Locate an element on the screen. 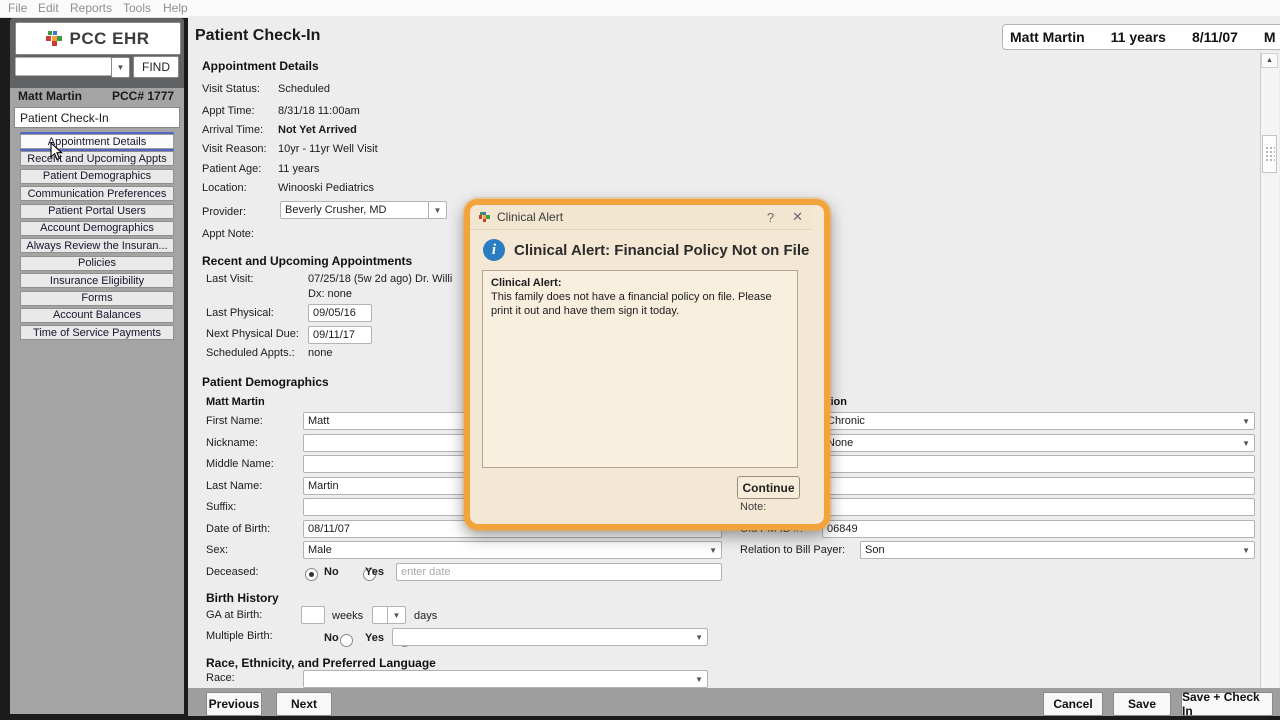 Image resolution: width=1280 pixels, height=720 pixels. continue-button: Continue is located at coordinates (768, 487).